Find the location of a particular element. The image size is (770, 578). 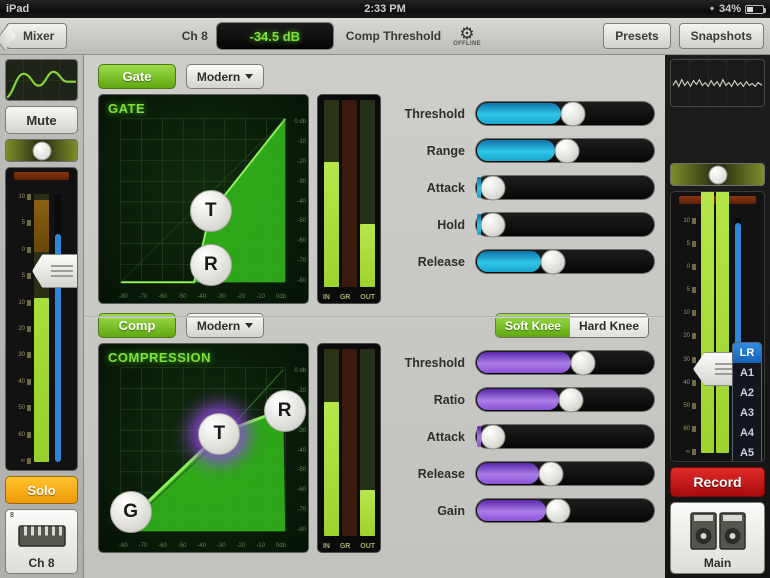

ios-status-bar: iPad 2:33 PM ᛭ 34% is located at coordinates (385, 9).